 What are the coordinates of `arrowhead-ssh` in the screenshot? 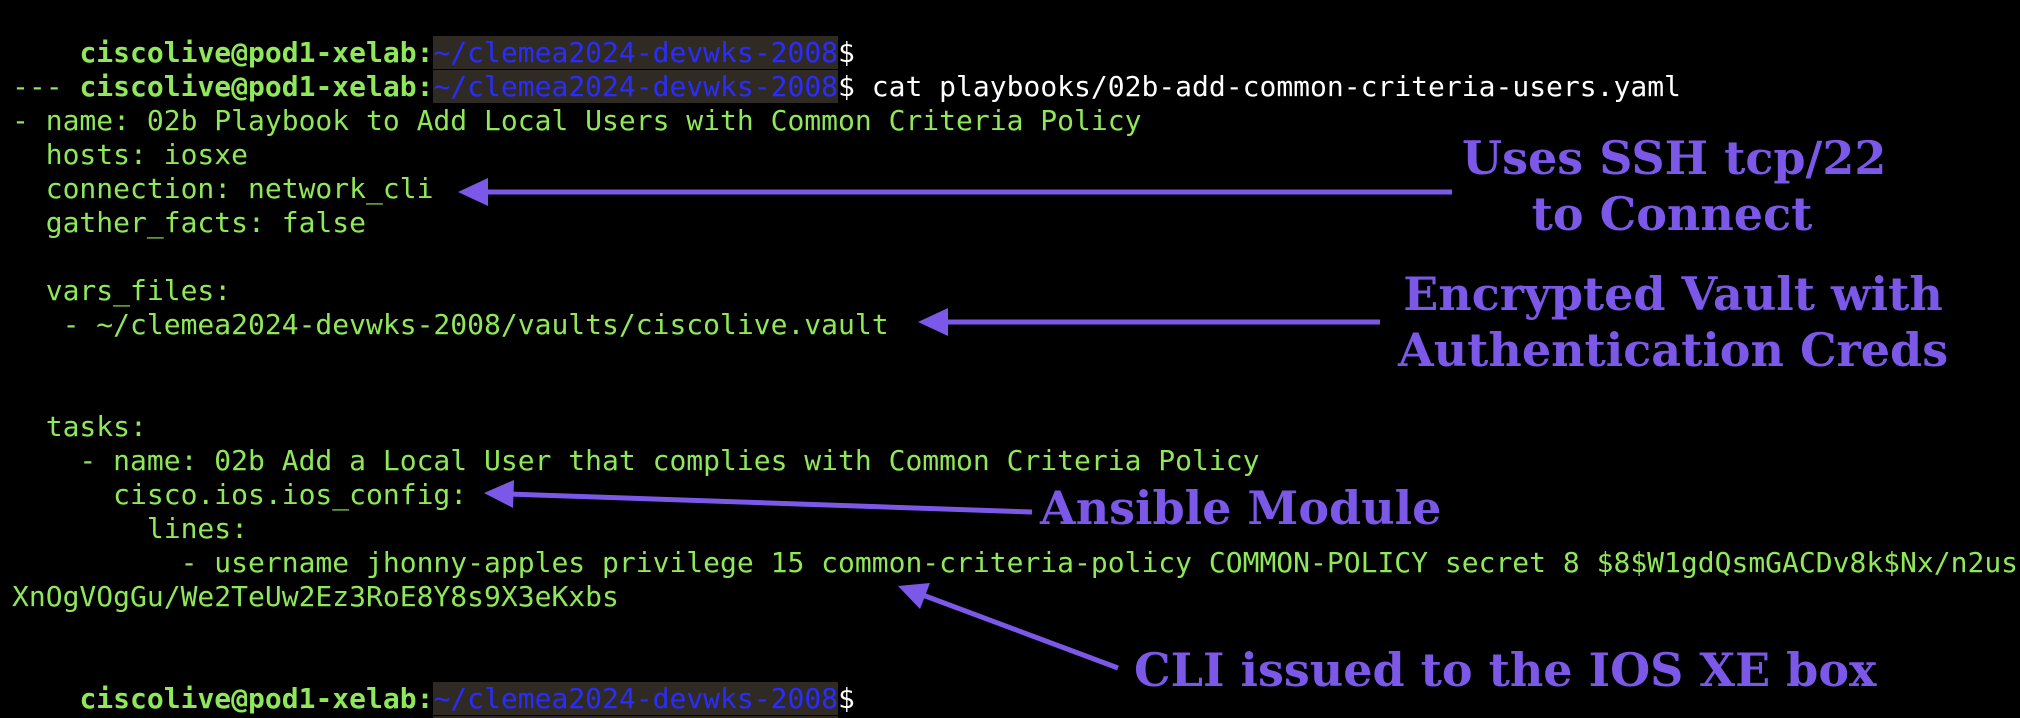 It's located at (473, 192).